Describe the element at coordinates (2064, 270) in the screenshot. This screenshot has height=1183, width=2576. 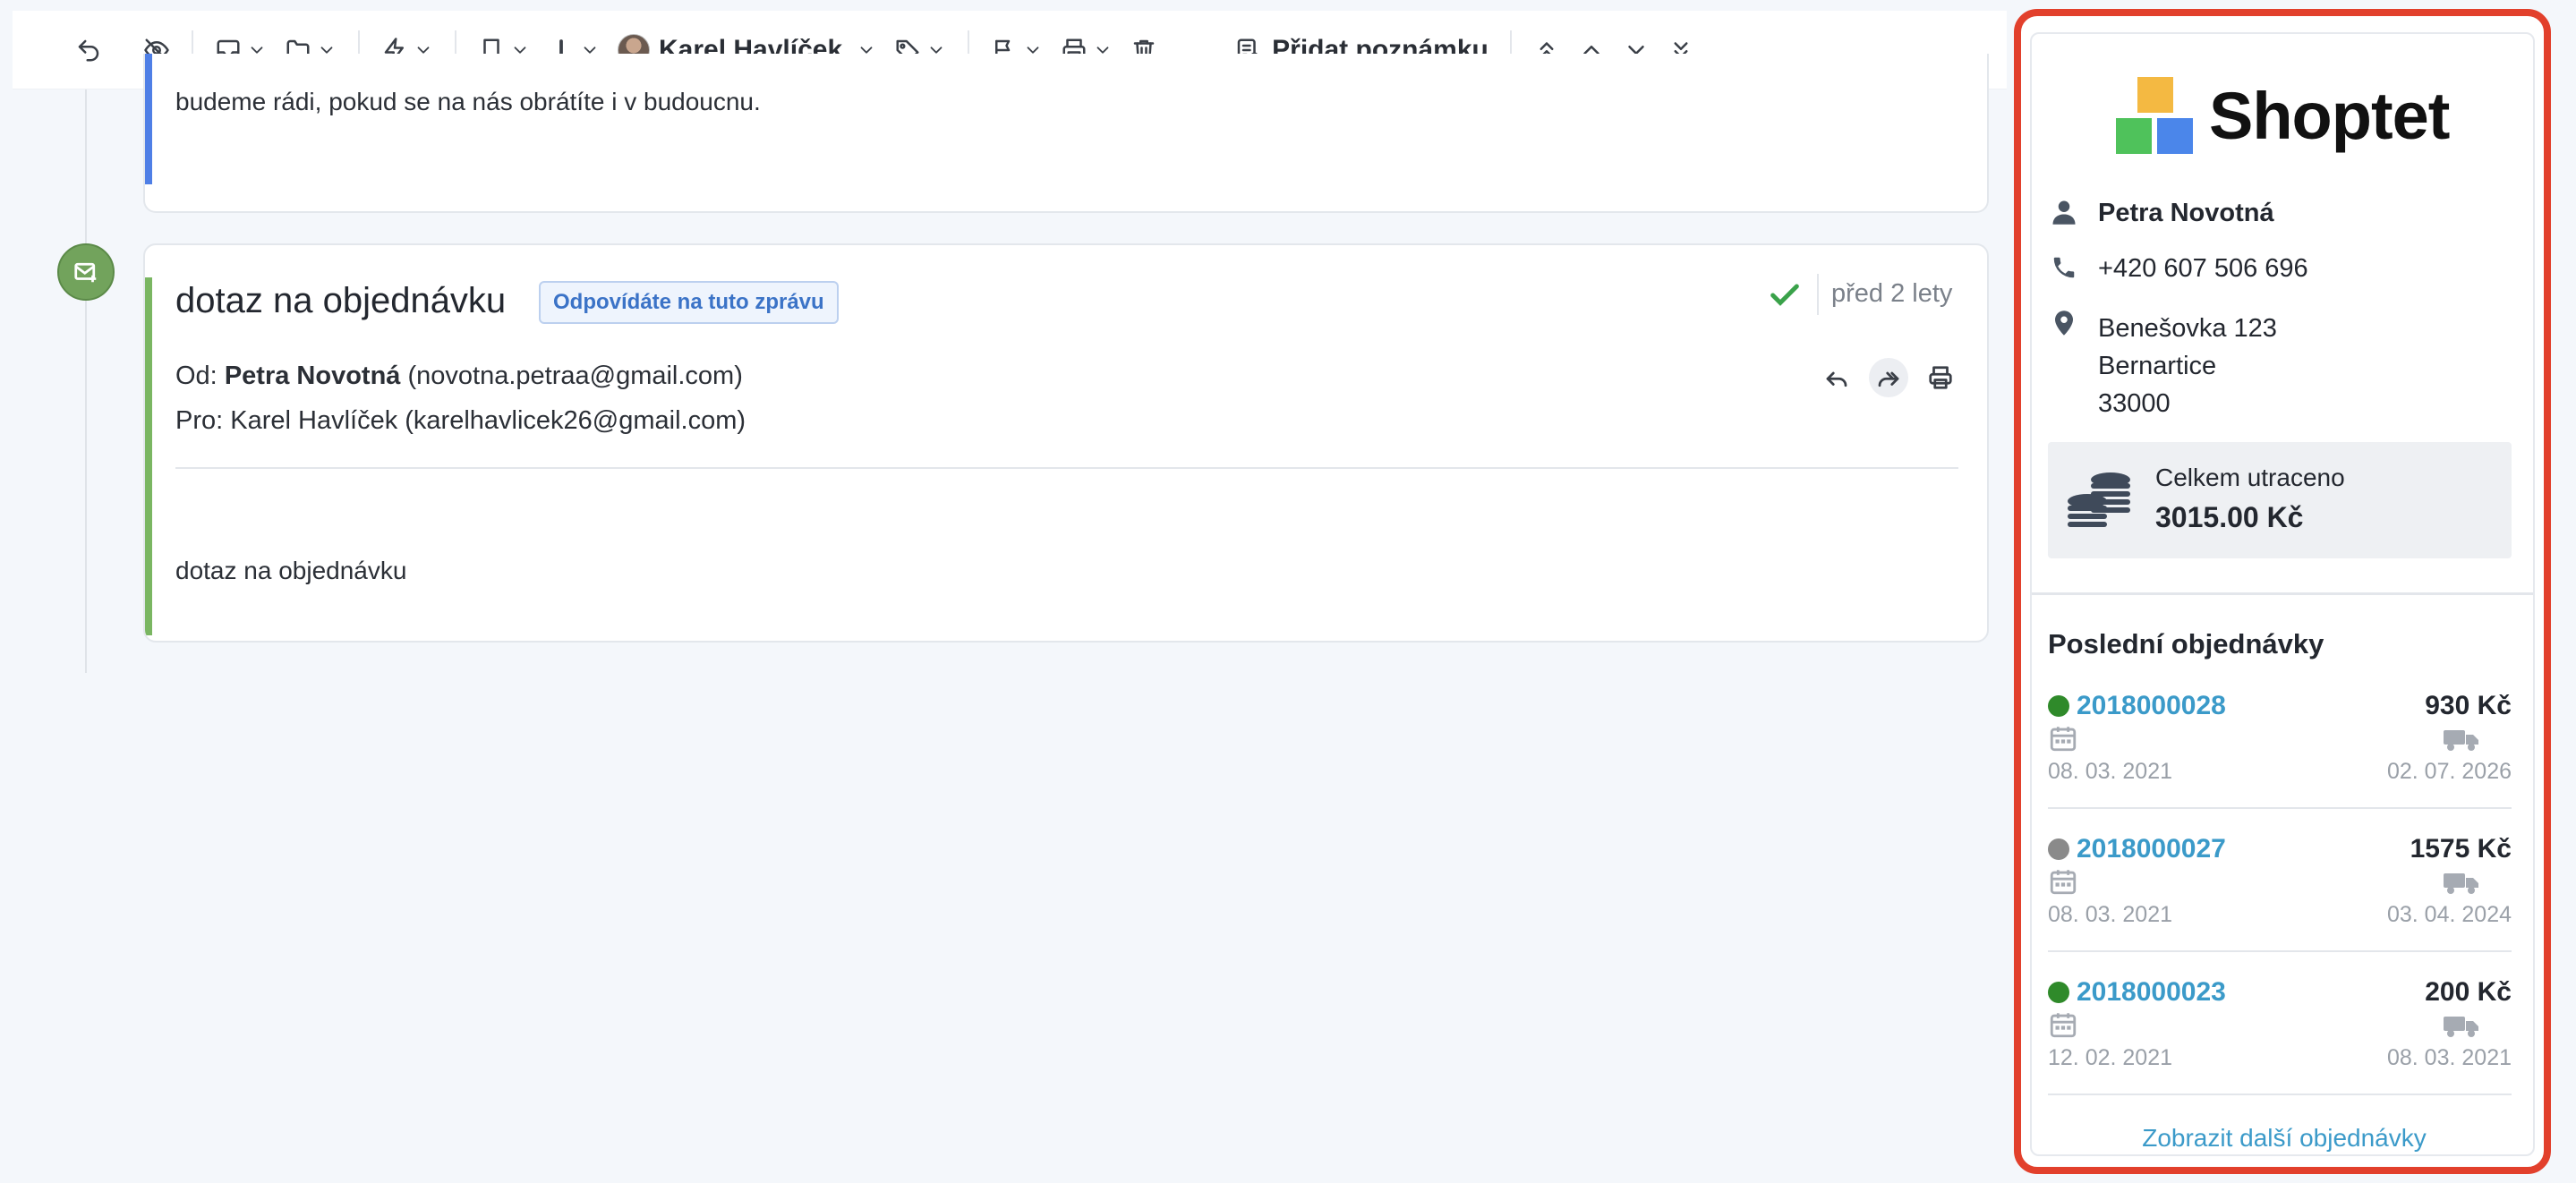
I see `phone-icon` at that location.